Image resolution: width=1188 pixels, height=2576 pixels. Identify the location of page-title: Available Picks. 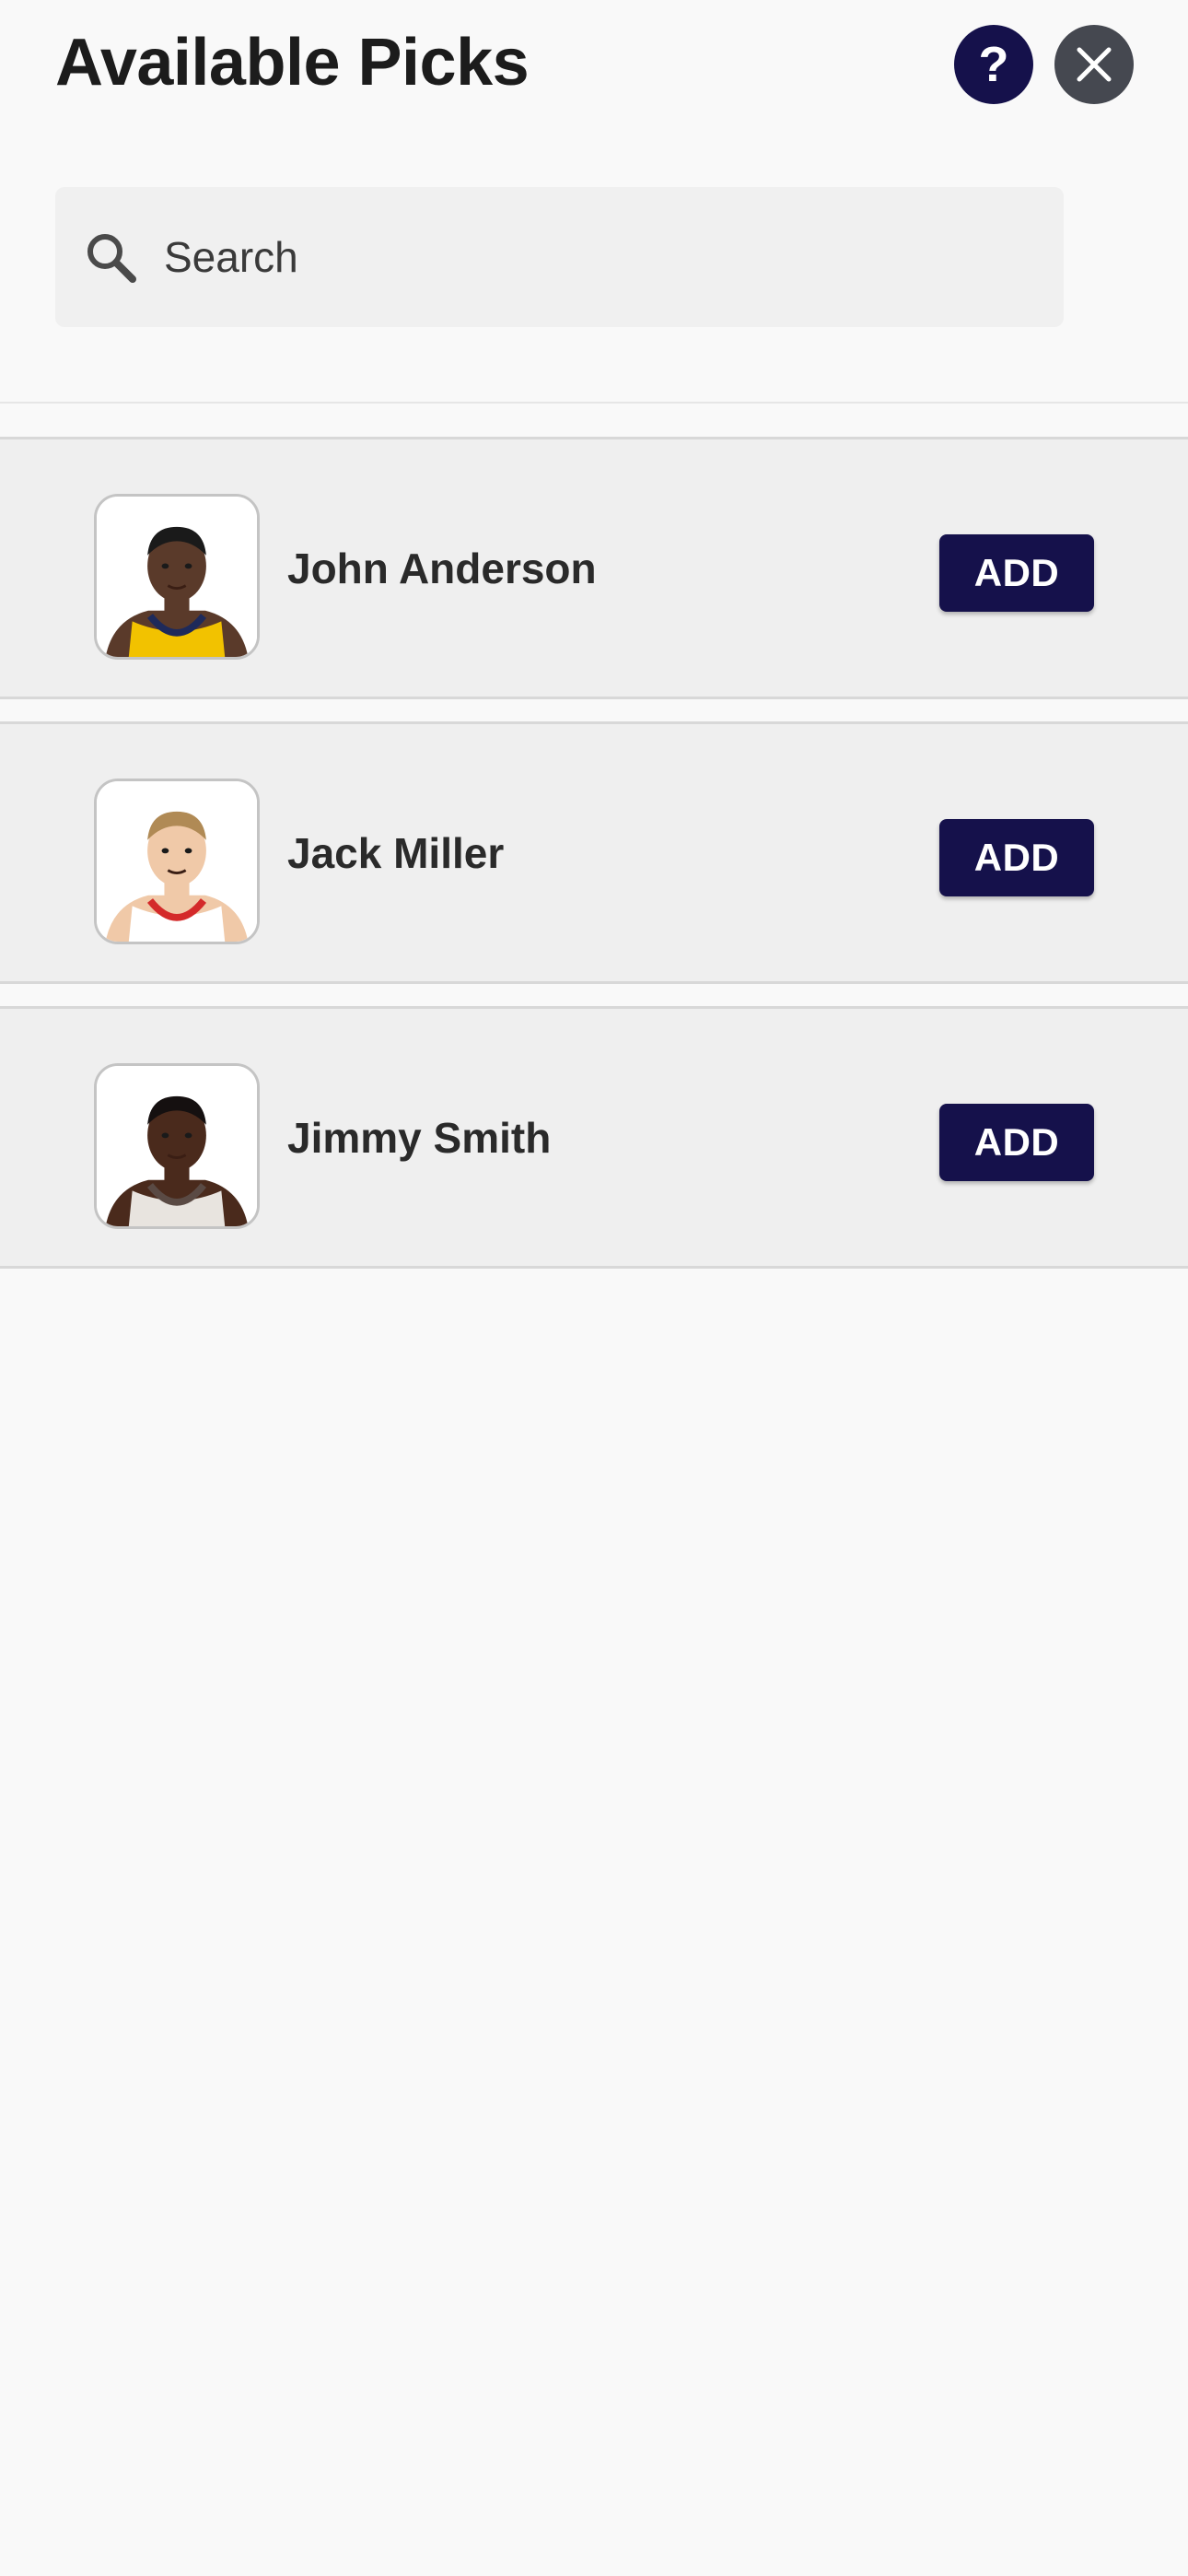
(292, 63).